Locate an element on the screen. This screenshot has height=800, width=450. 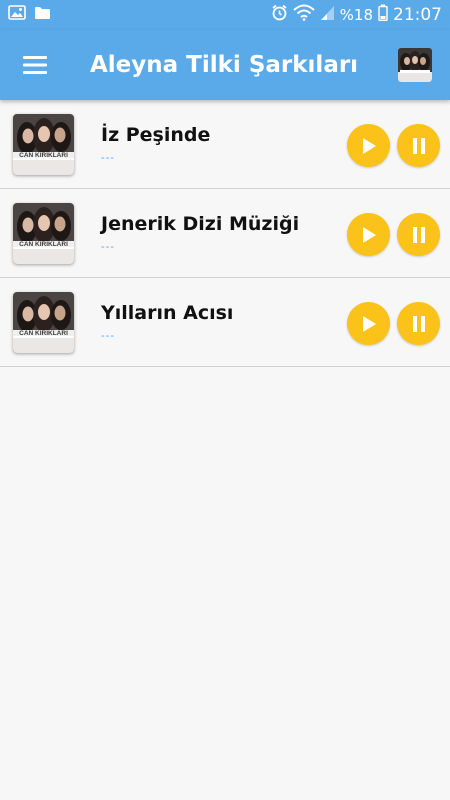
song-text: Yılların Acısı --- is located at coordinates (167, 322).